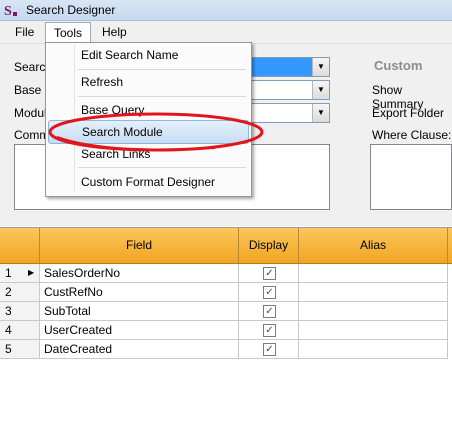 The image size is (452, 421). Describe the element at coordinates (68, 32) in the screenshot. I see `menu-tools: Tools` at that location.